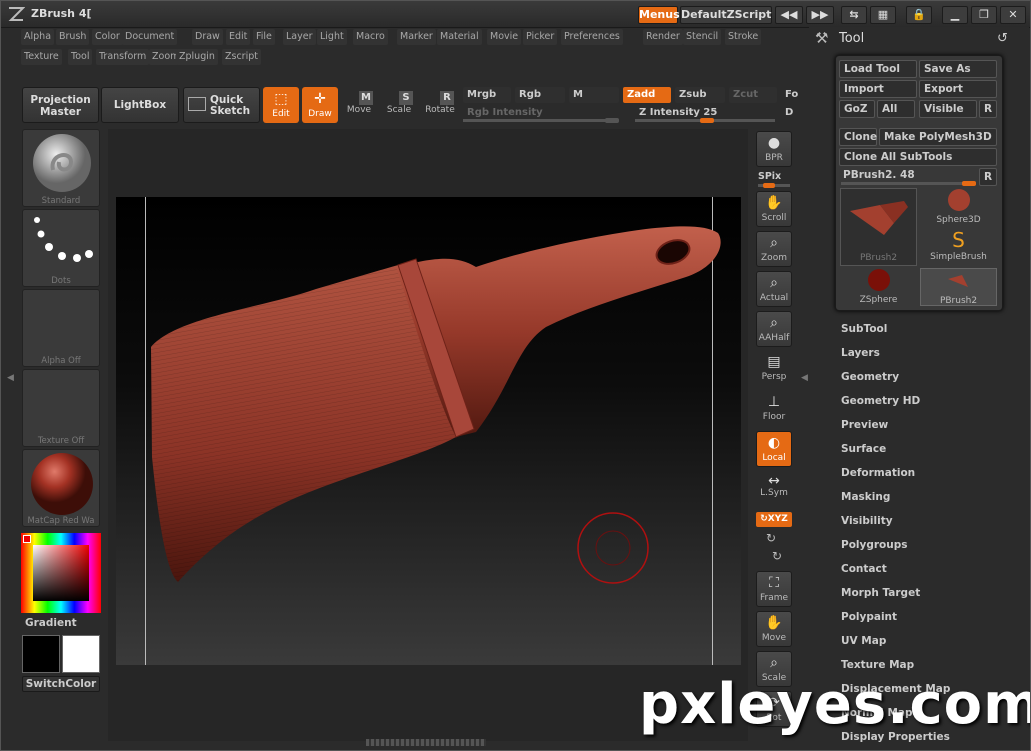 This screenshot has width=1031, height=751. What do you see at coordinates (61, 573) in the screenshot?
I see `color-square` at bounding box center [61, 573].